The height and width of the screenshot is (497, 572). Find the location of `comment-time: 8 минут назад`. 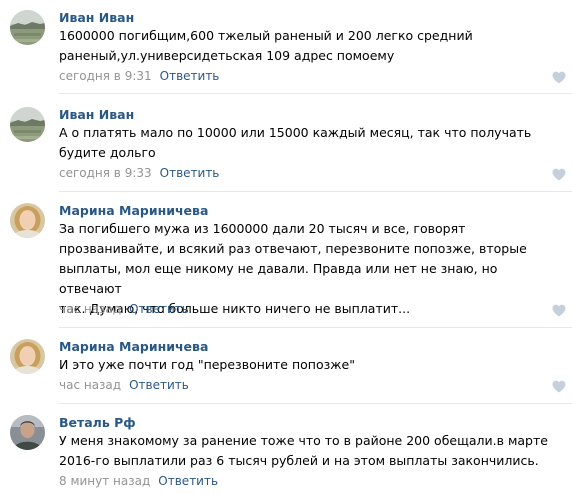

comment-time: 8 минут назад is located at coordinates (104, 481).